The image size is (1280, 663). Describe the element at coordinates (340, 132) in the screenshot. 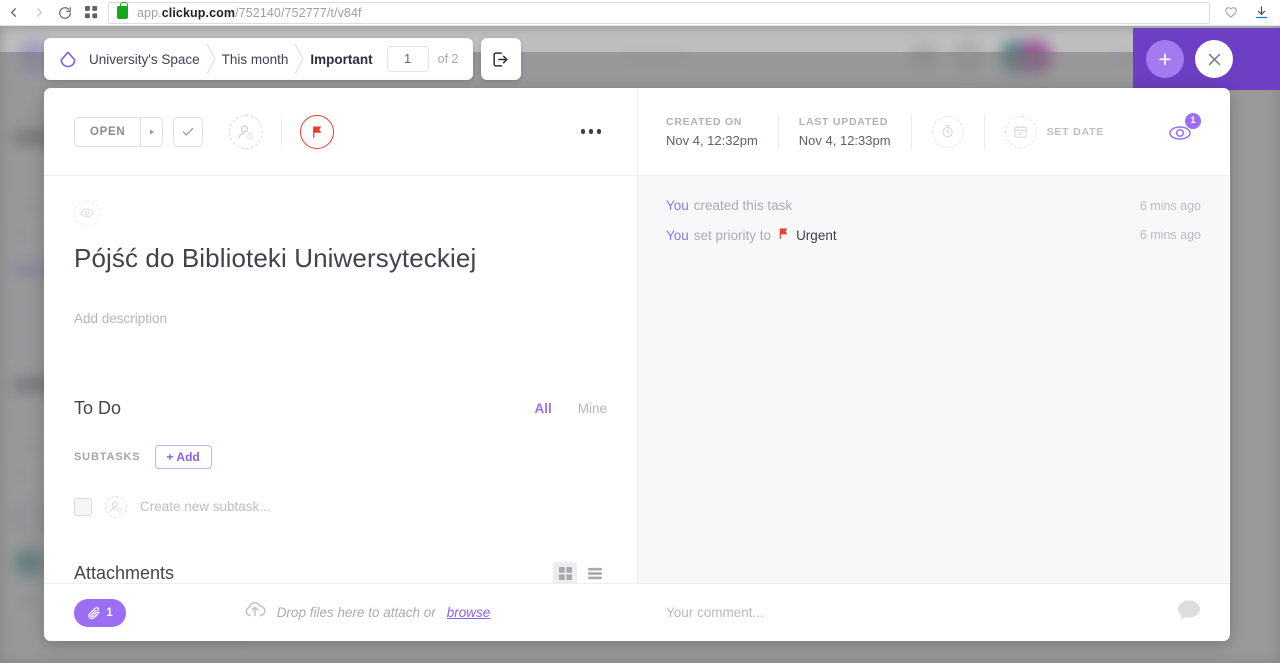

I see `task-toolbar: OPEN` at that location.